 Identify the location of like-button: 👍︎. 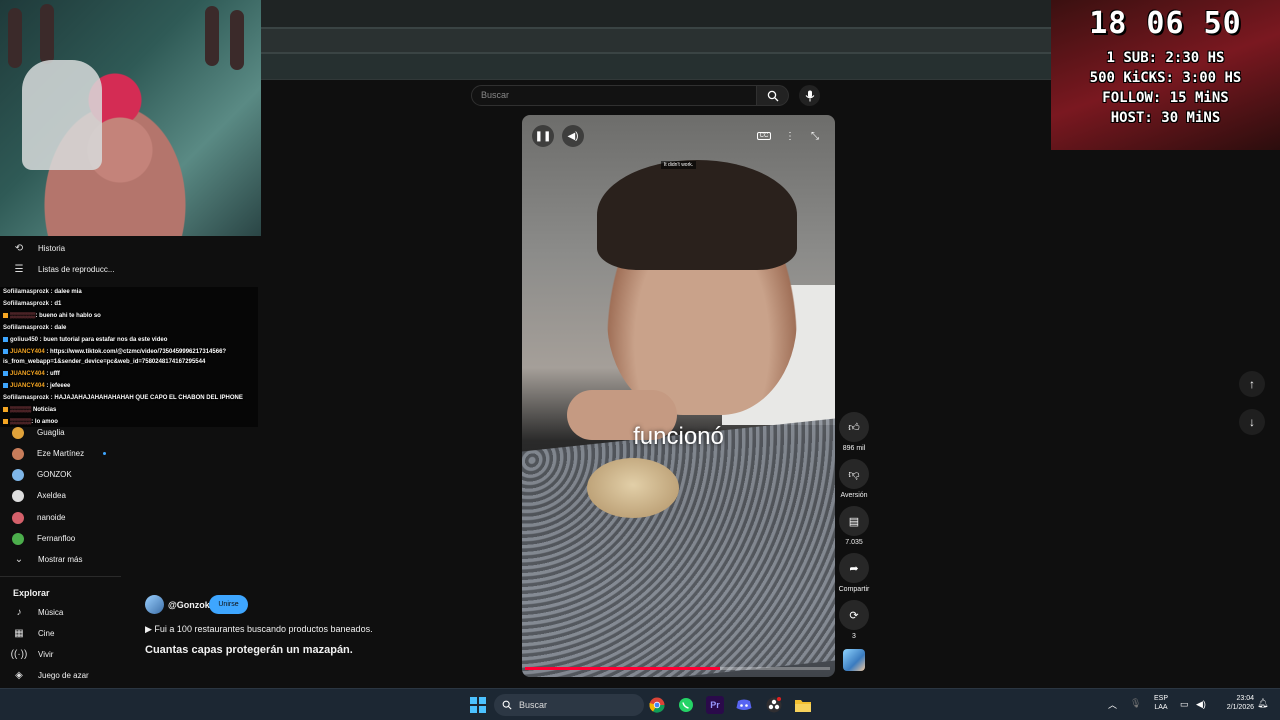
(854, 427).